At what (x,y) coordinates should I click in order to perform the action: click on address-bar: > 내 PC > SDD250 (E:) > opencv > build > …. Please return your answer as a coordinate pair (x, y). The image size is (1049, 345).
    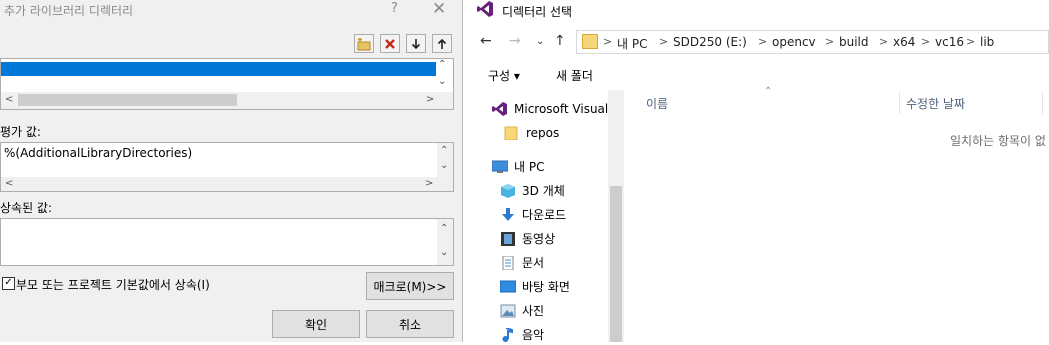
    Looking at the image, I should click on (812, 42).